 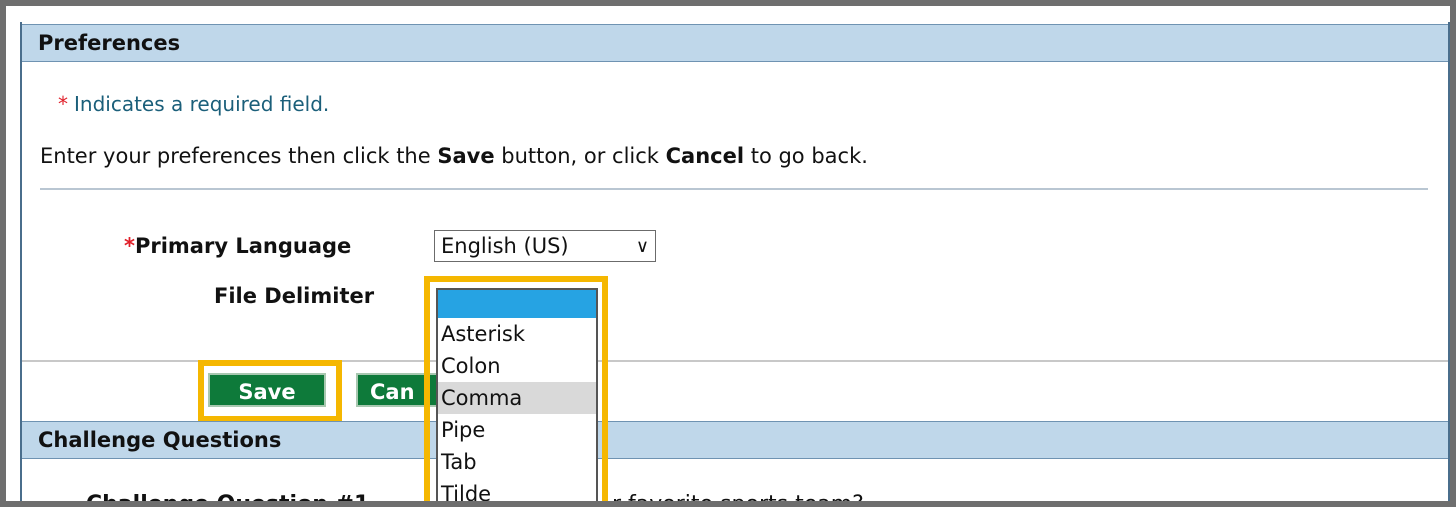 What do you see at coordinates (294, 296) in the screenshot?
I see `file-delimiter-label: File Delimiter` at bounding box center [294, 296].